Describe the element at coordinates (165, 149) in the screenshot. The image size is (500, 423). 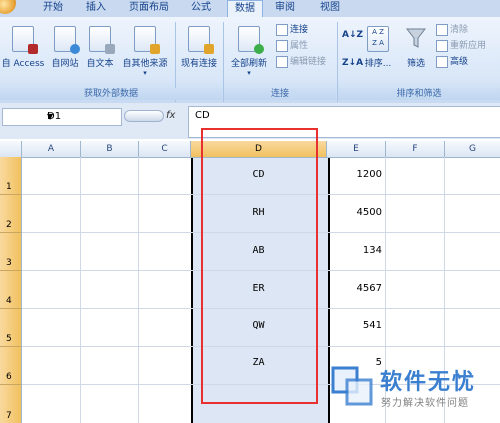
I see `column-header-c: C` at that location.